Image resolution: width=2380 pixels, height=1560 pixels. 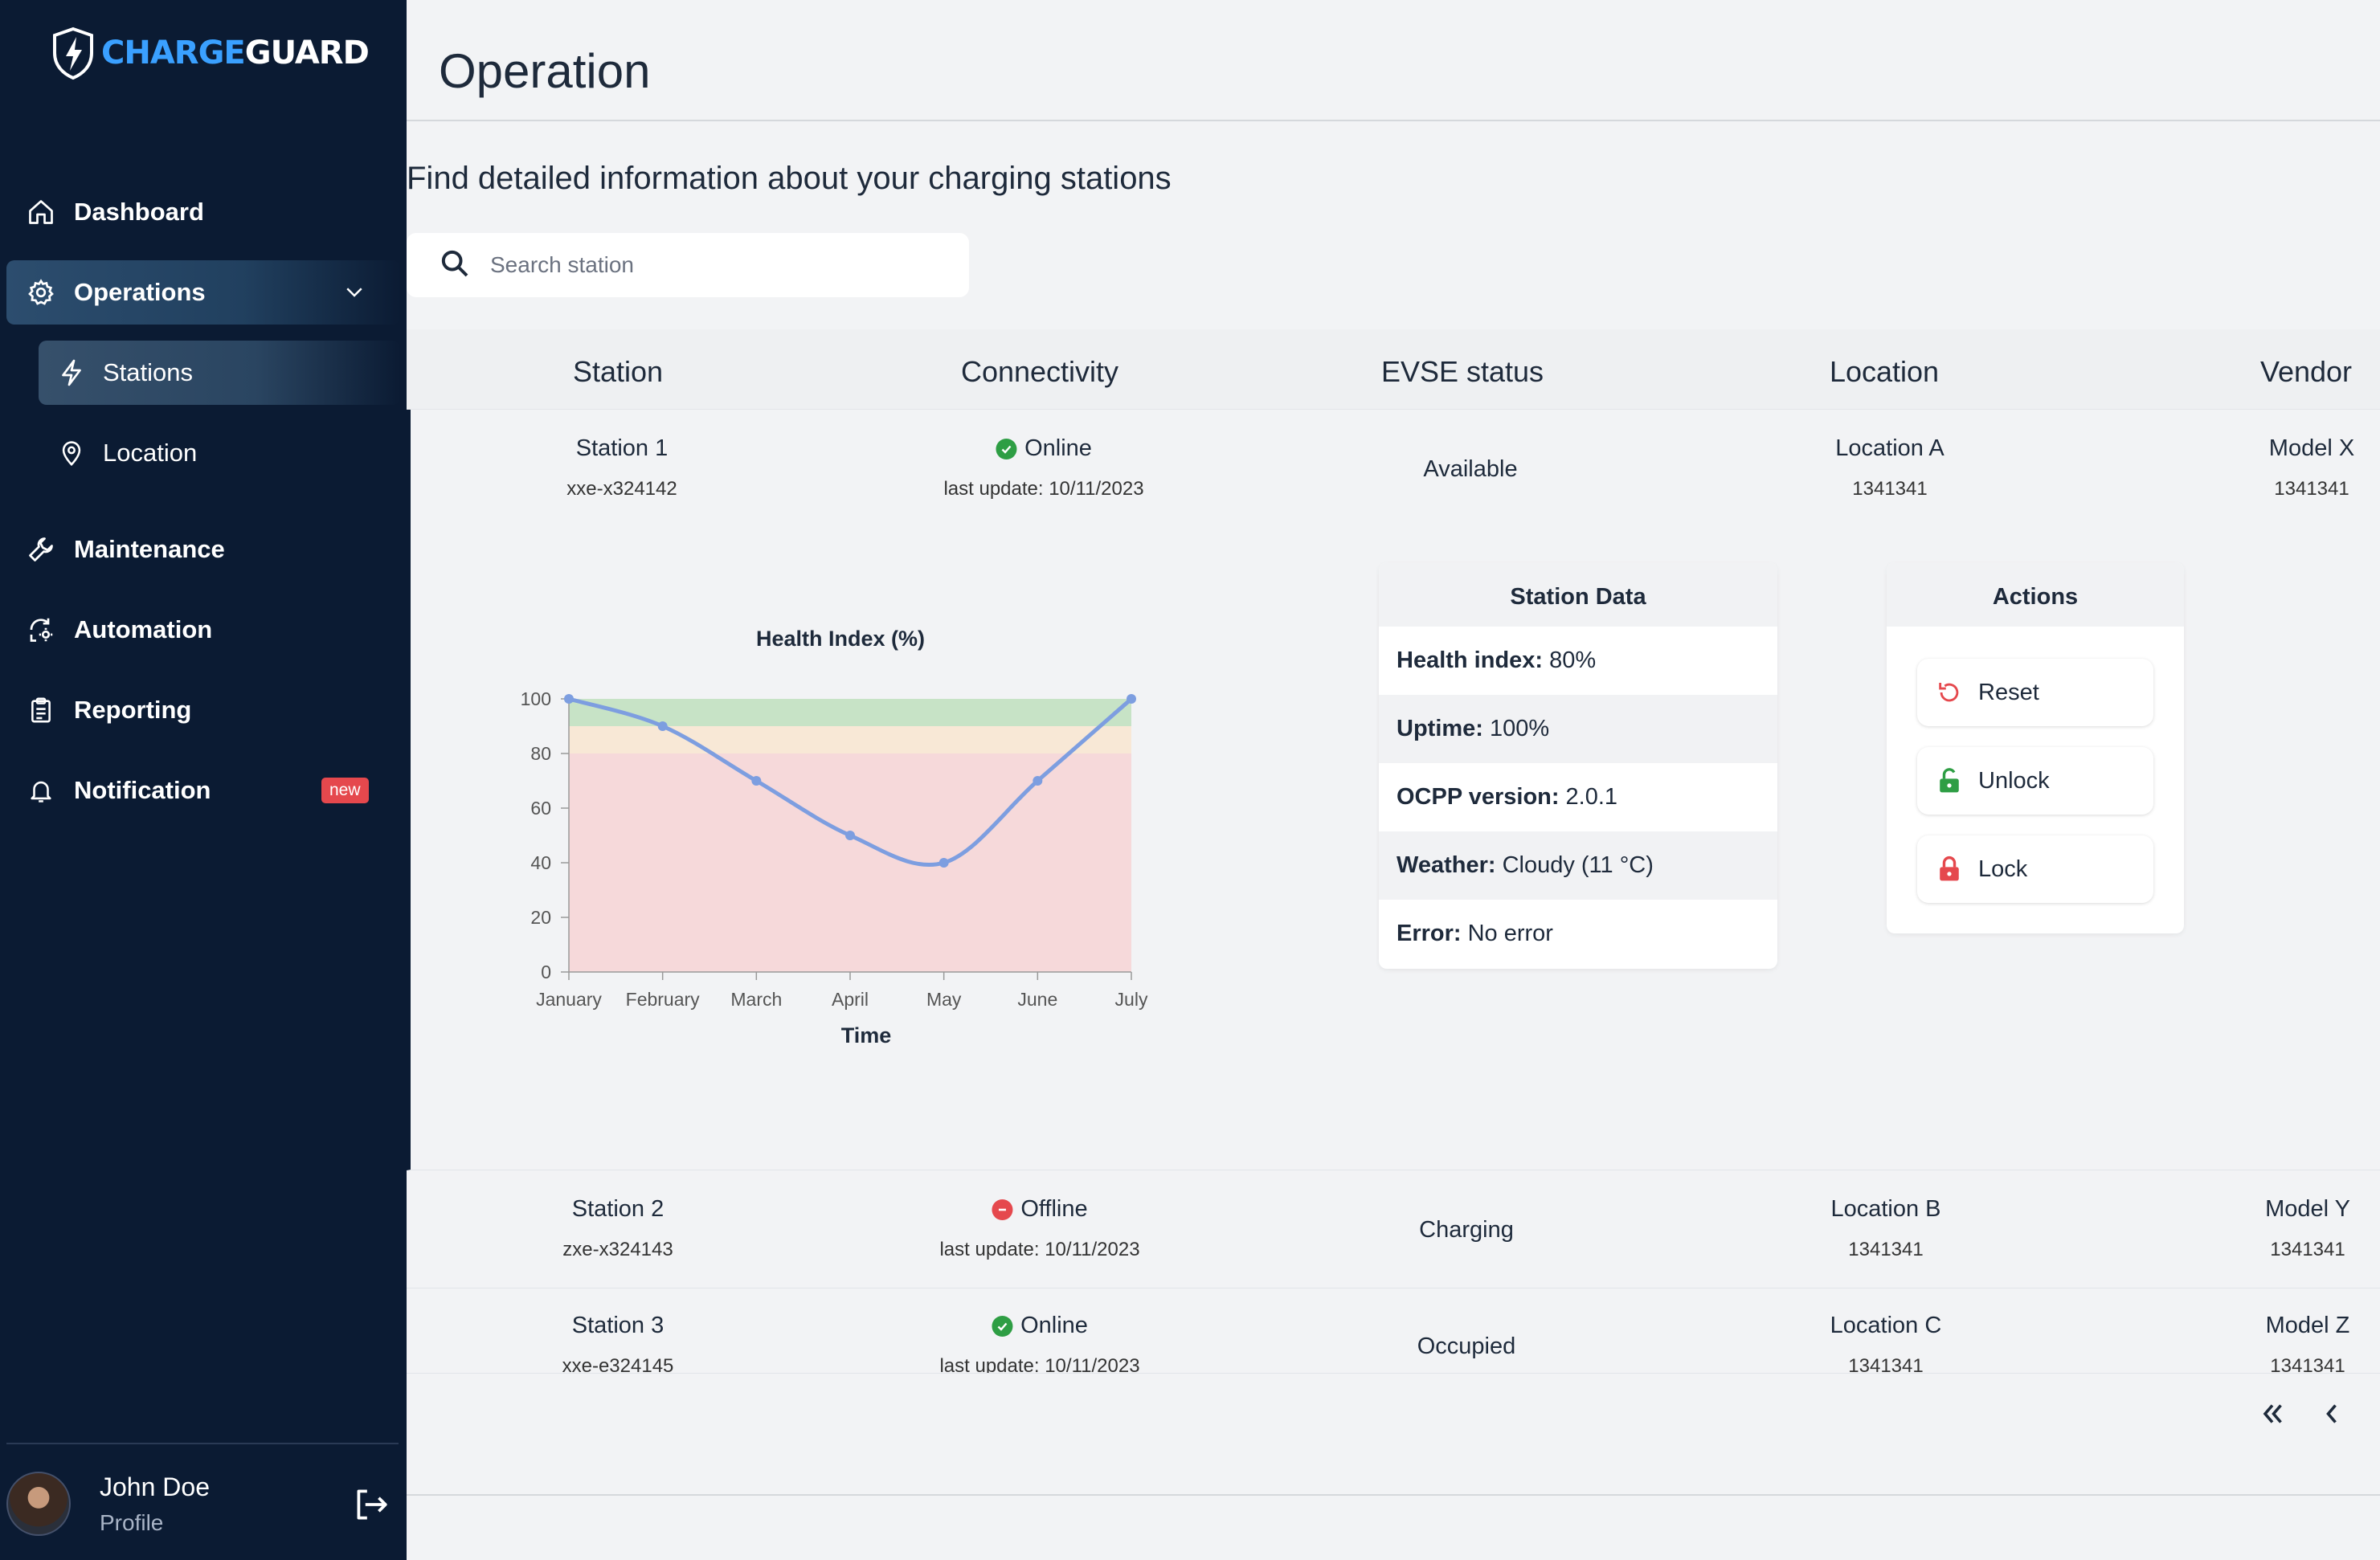 What do you see at coordinates (2307, 1228) in the screenshot?
I see `vendor-cell: Model Y 1341341` at bounding box center [2307, 1228].